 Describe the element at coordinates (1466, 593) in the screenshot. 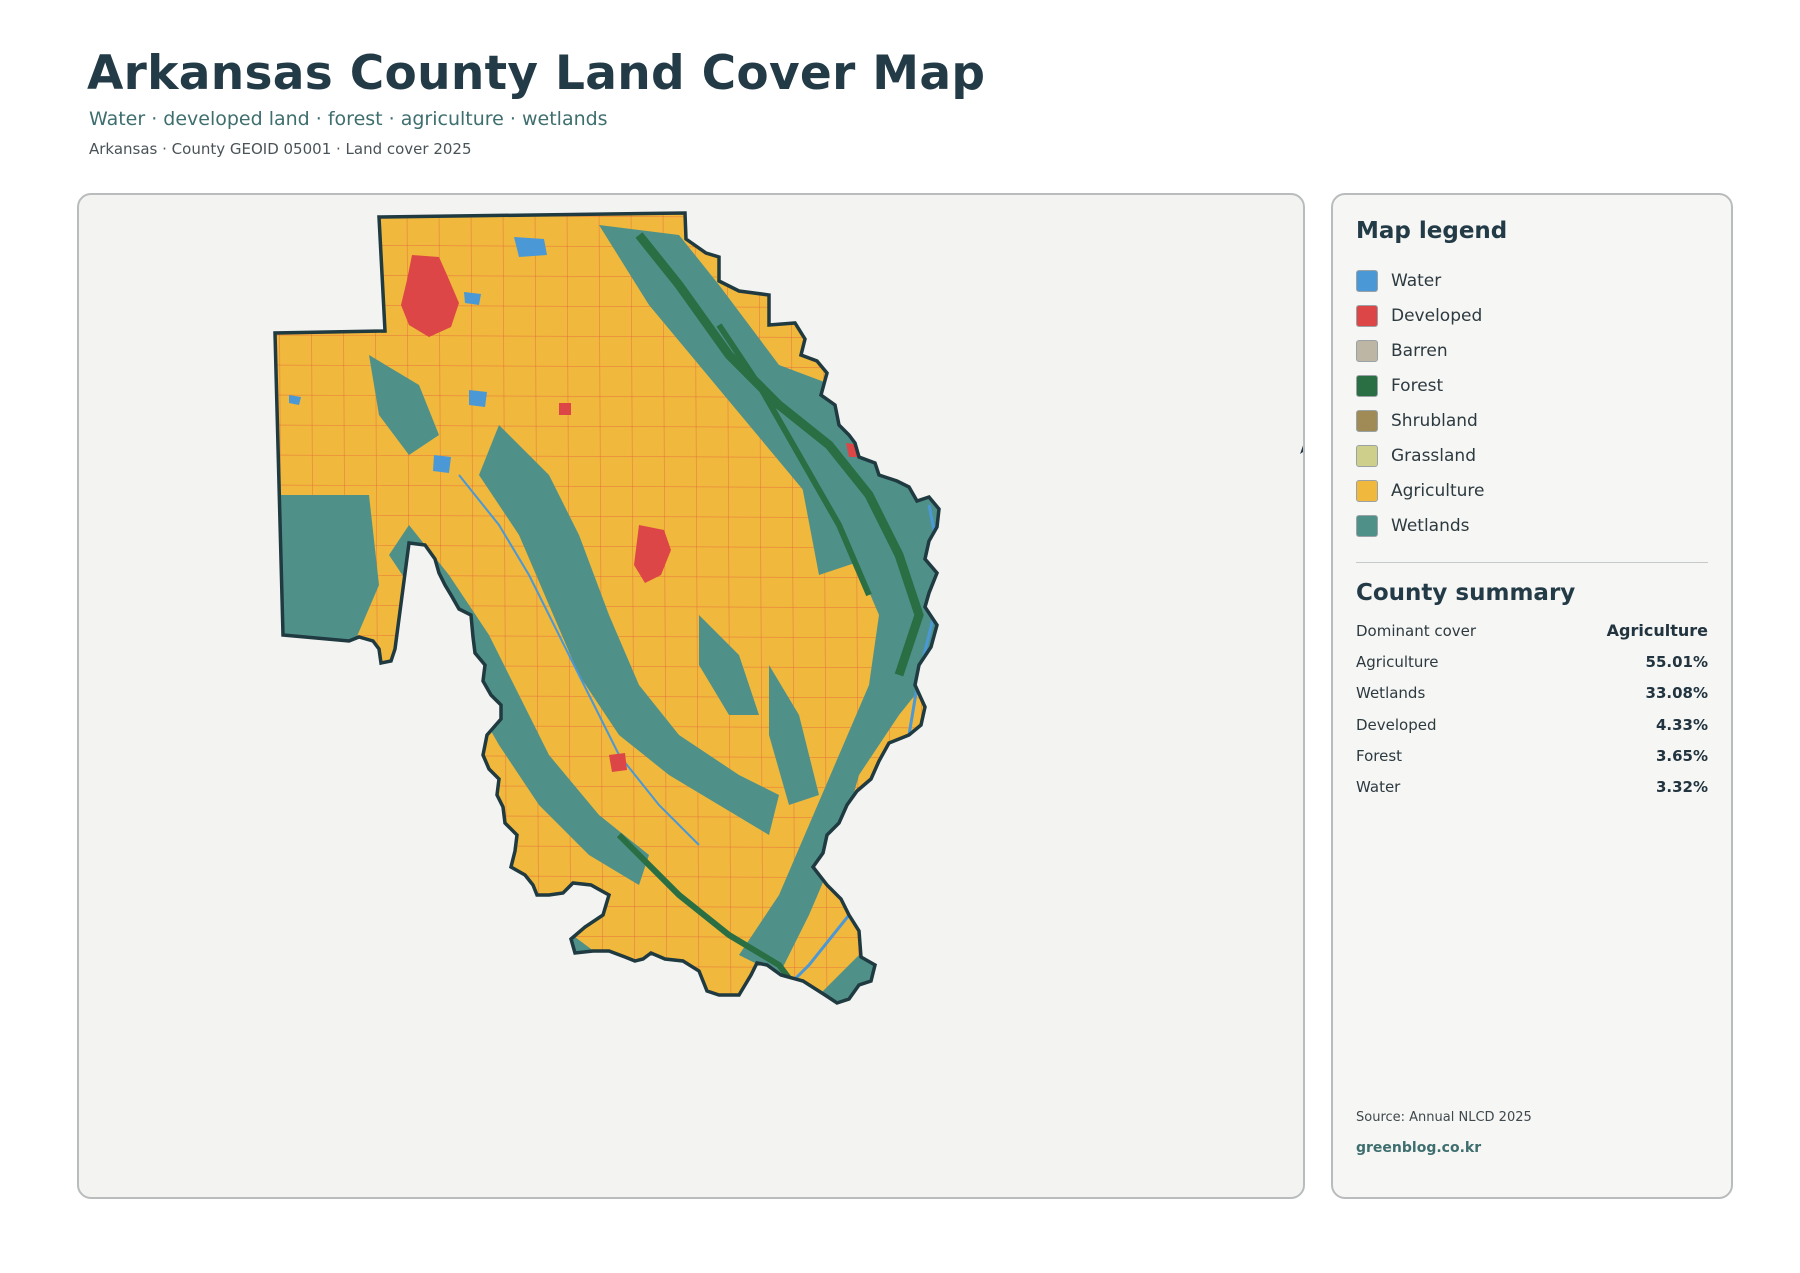

I see `summary-heading: County summary` at that location.